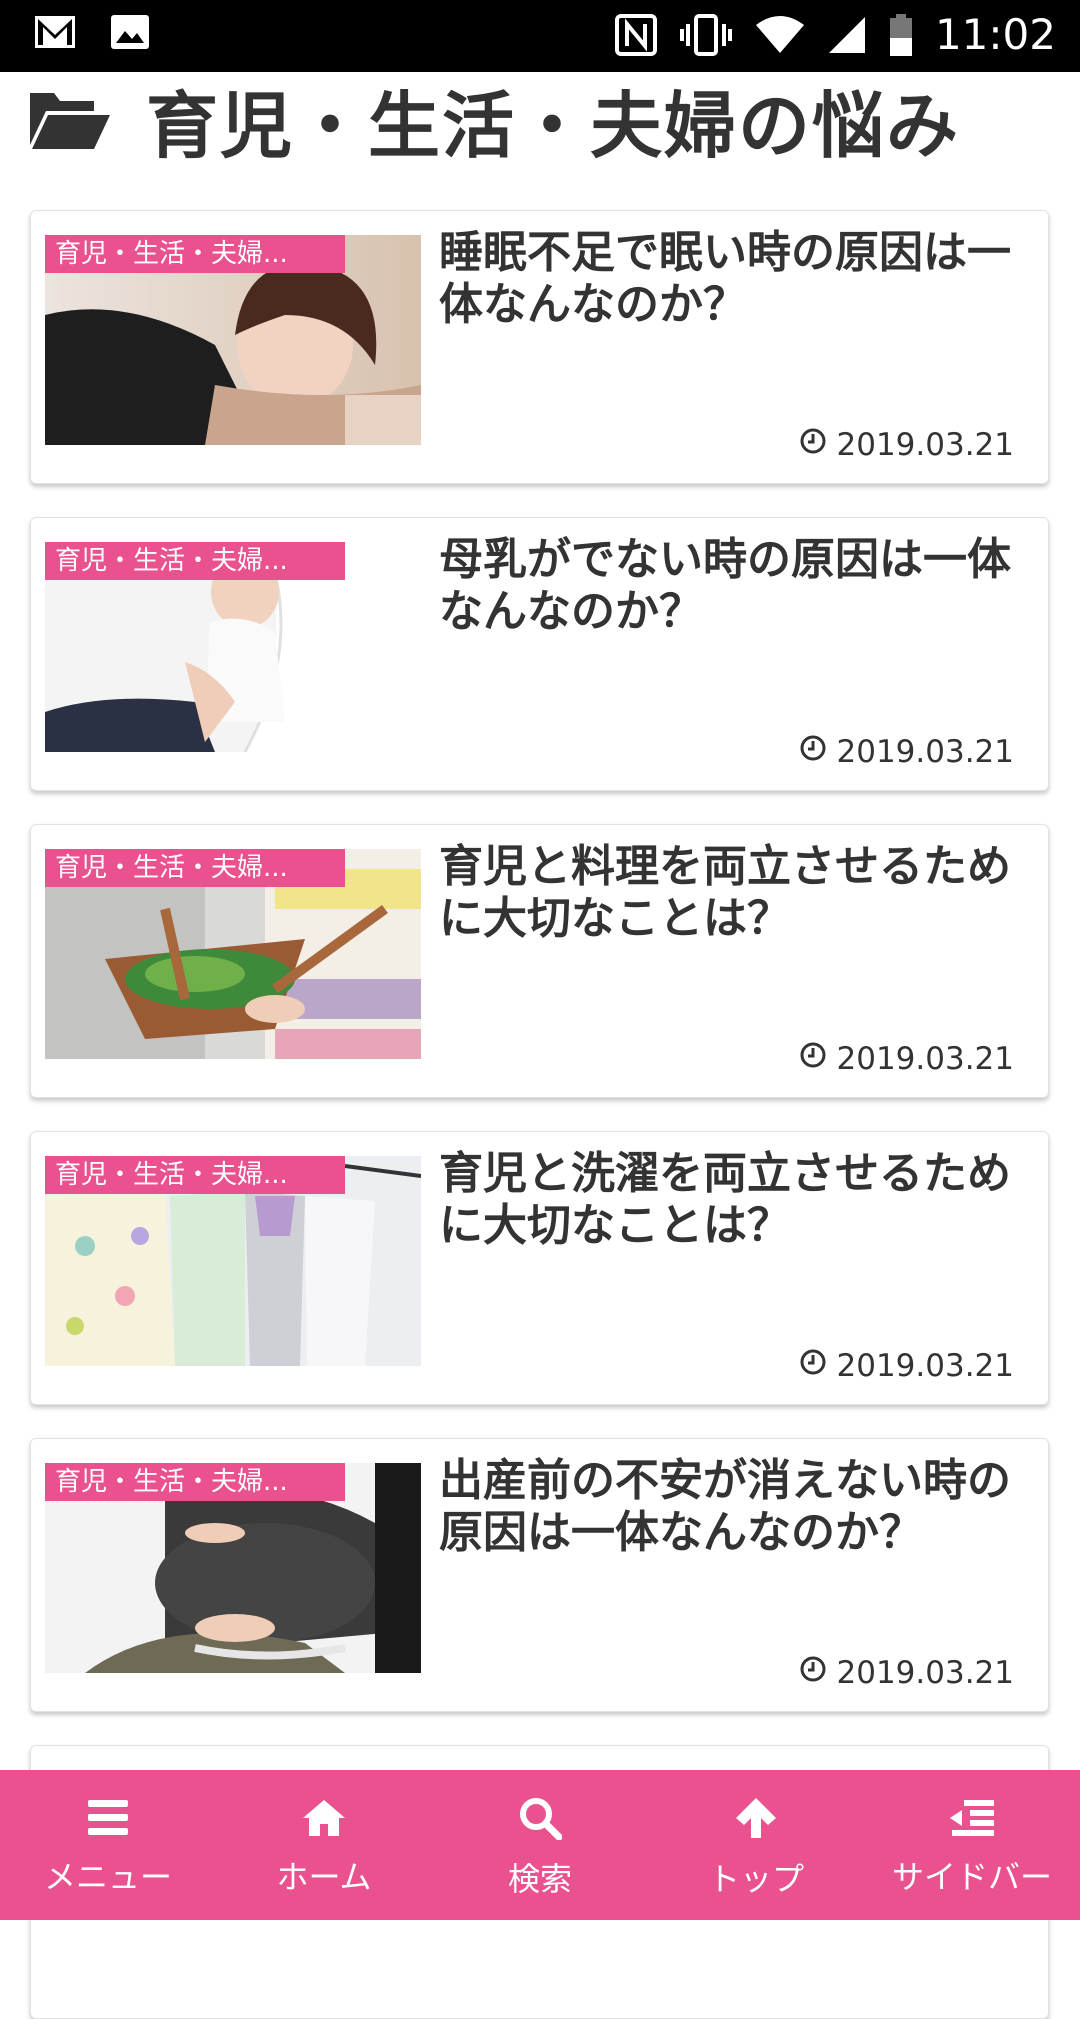 Image resolution: width=1080 pixels, height=2019 pixels. What do you see at coordinates (540, 36) in the screenshot?
I see `status-bar: 11:02` at bounding box center [540, 36].